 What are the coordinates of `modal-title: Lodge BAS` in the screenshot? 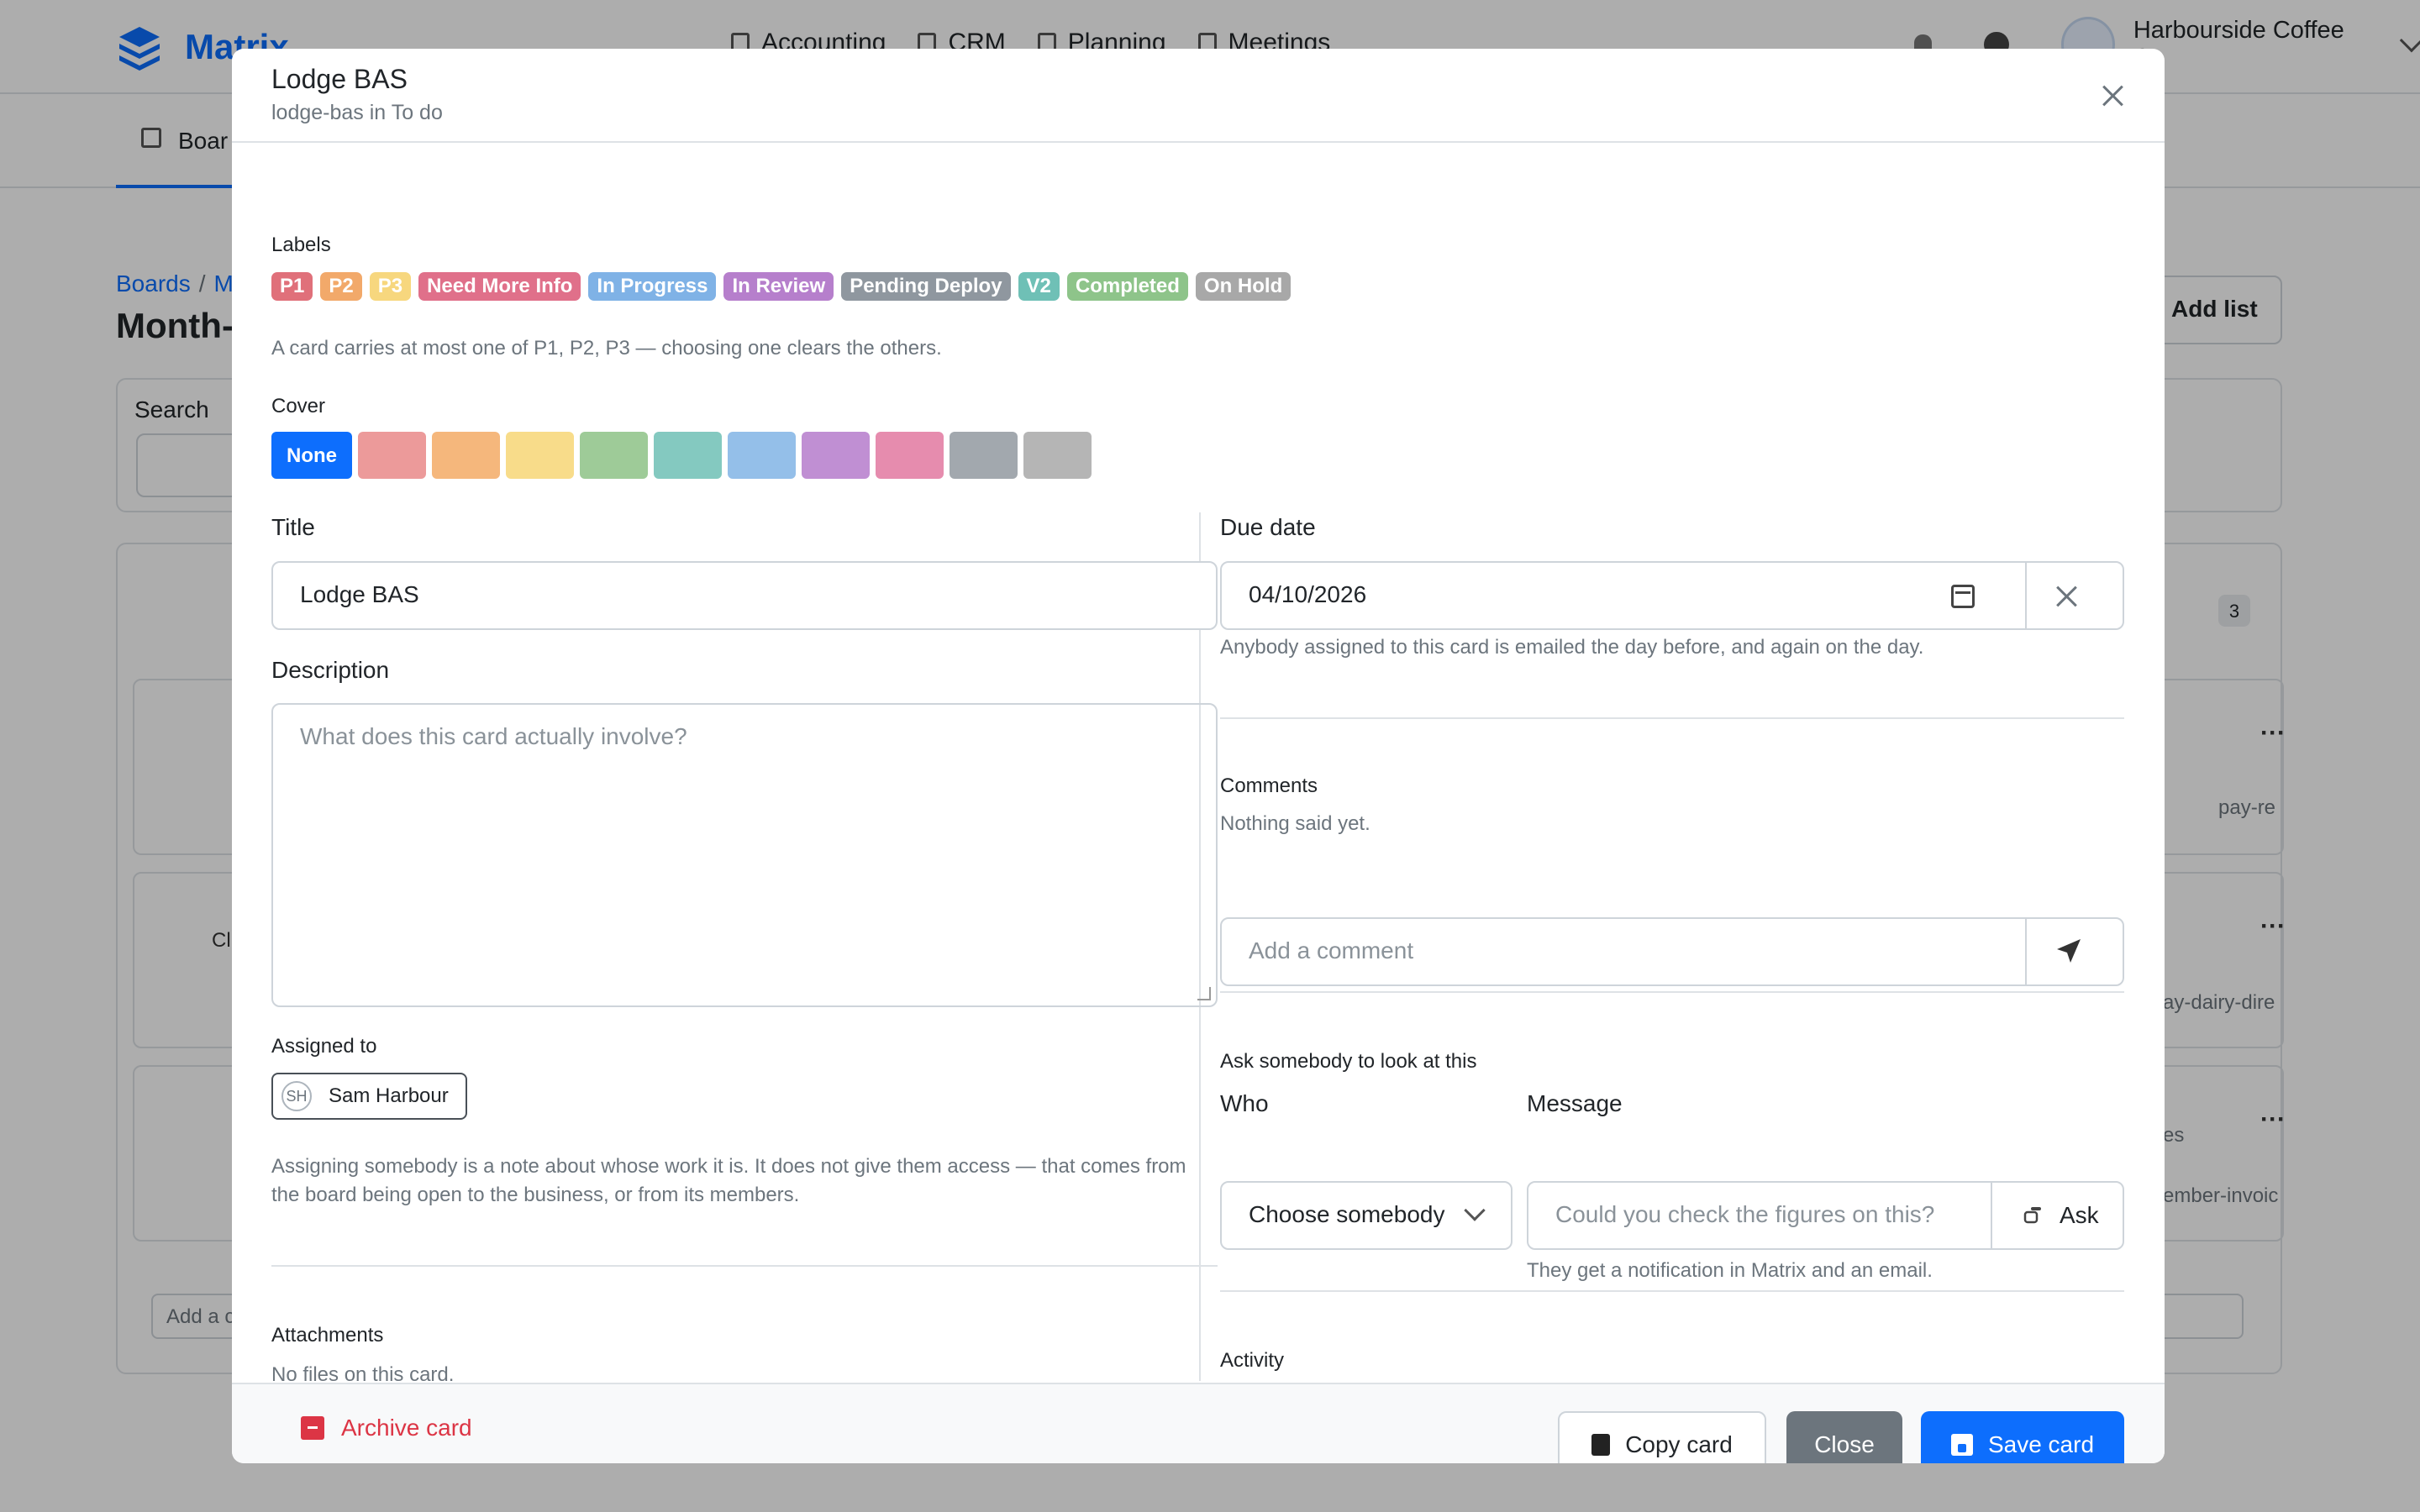 It's located at (339, 79).